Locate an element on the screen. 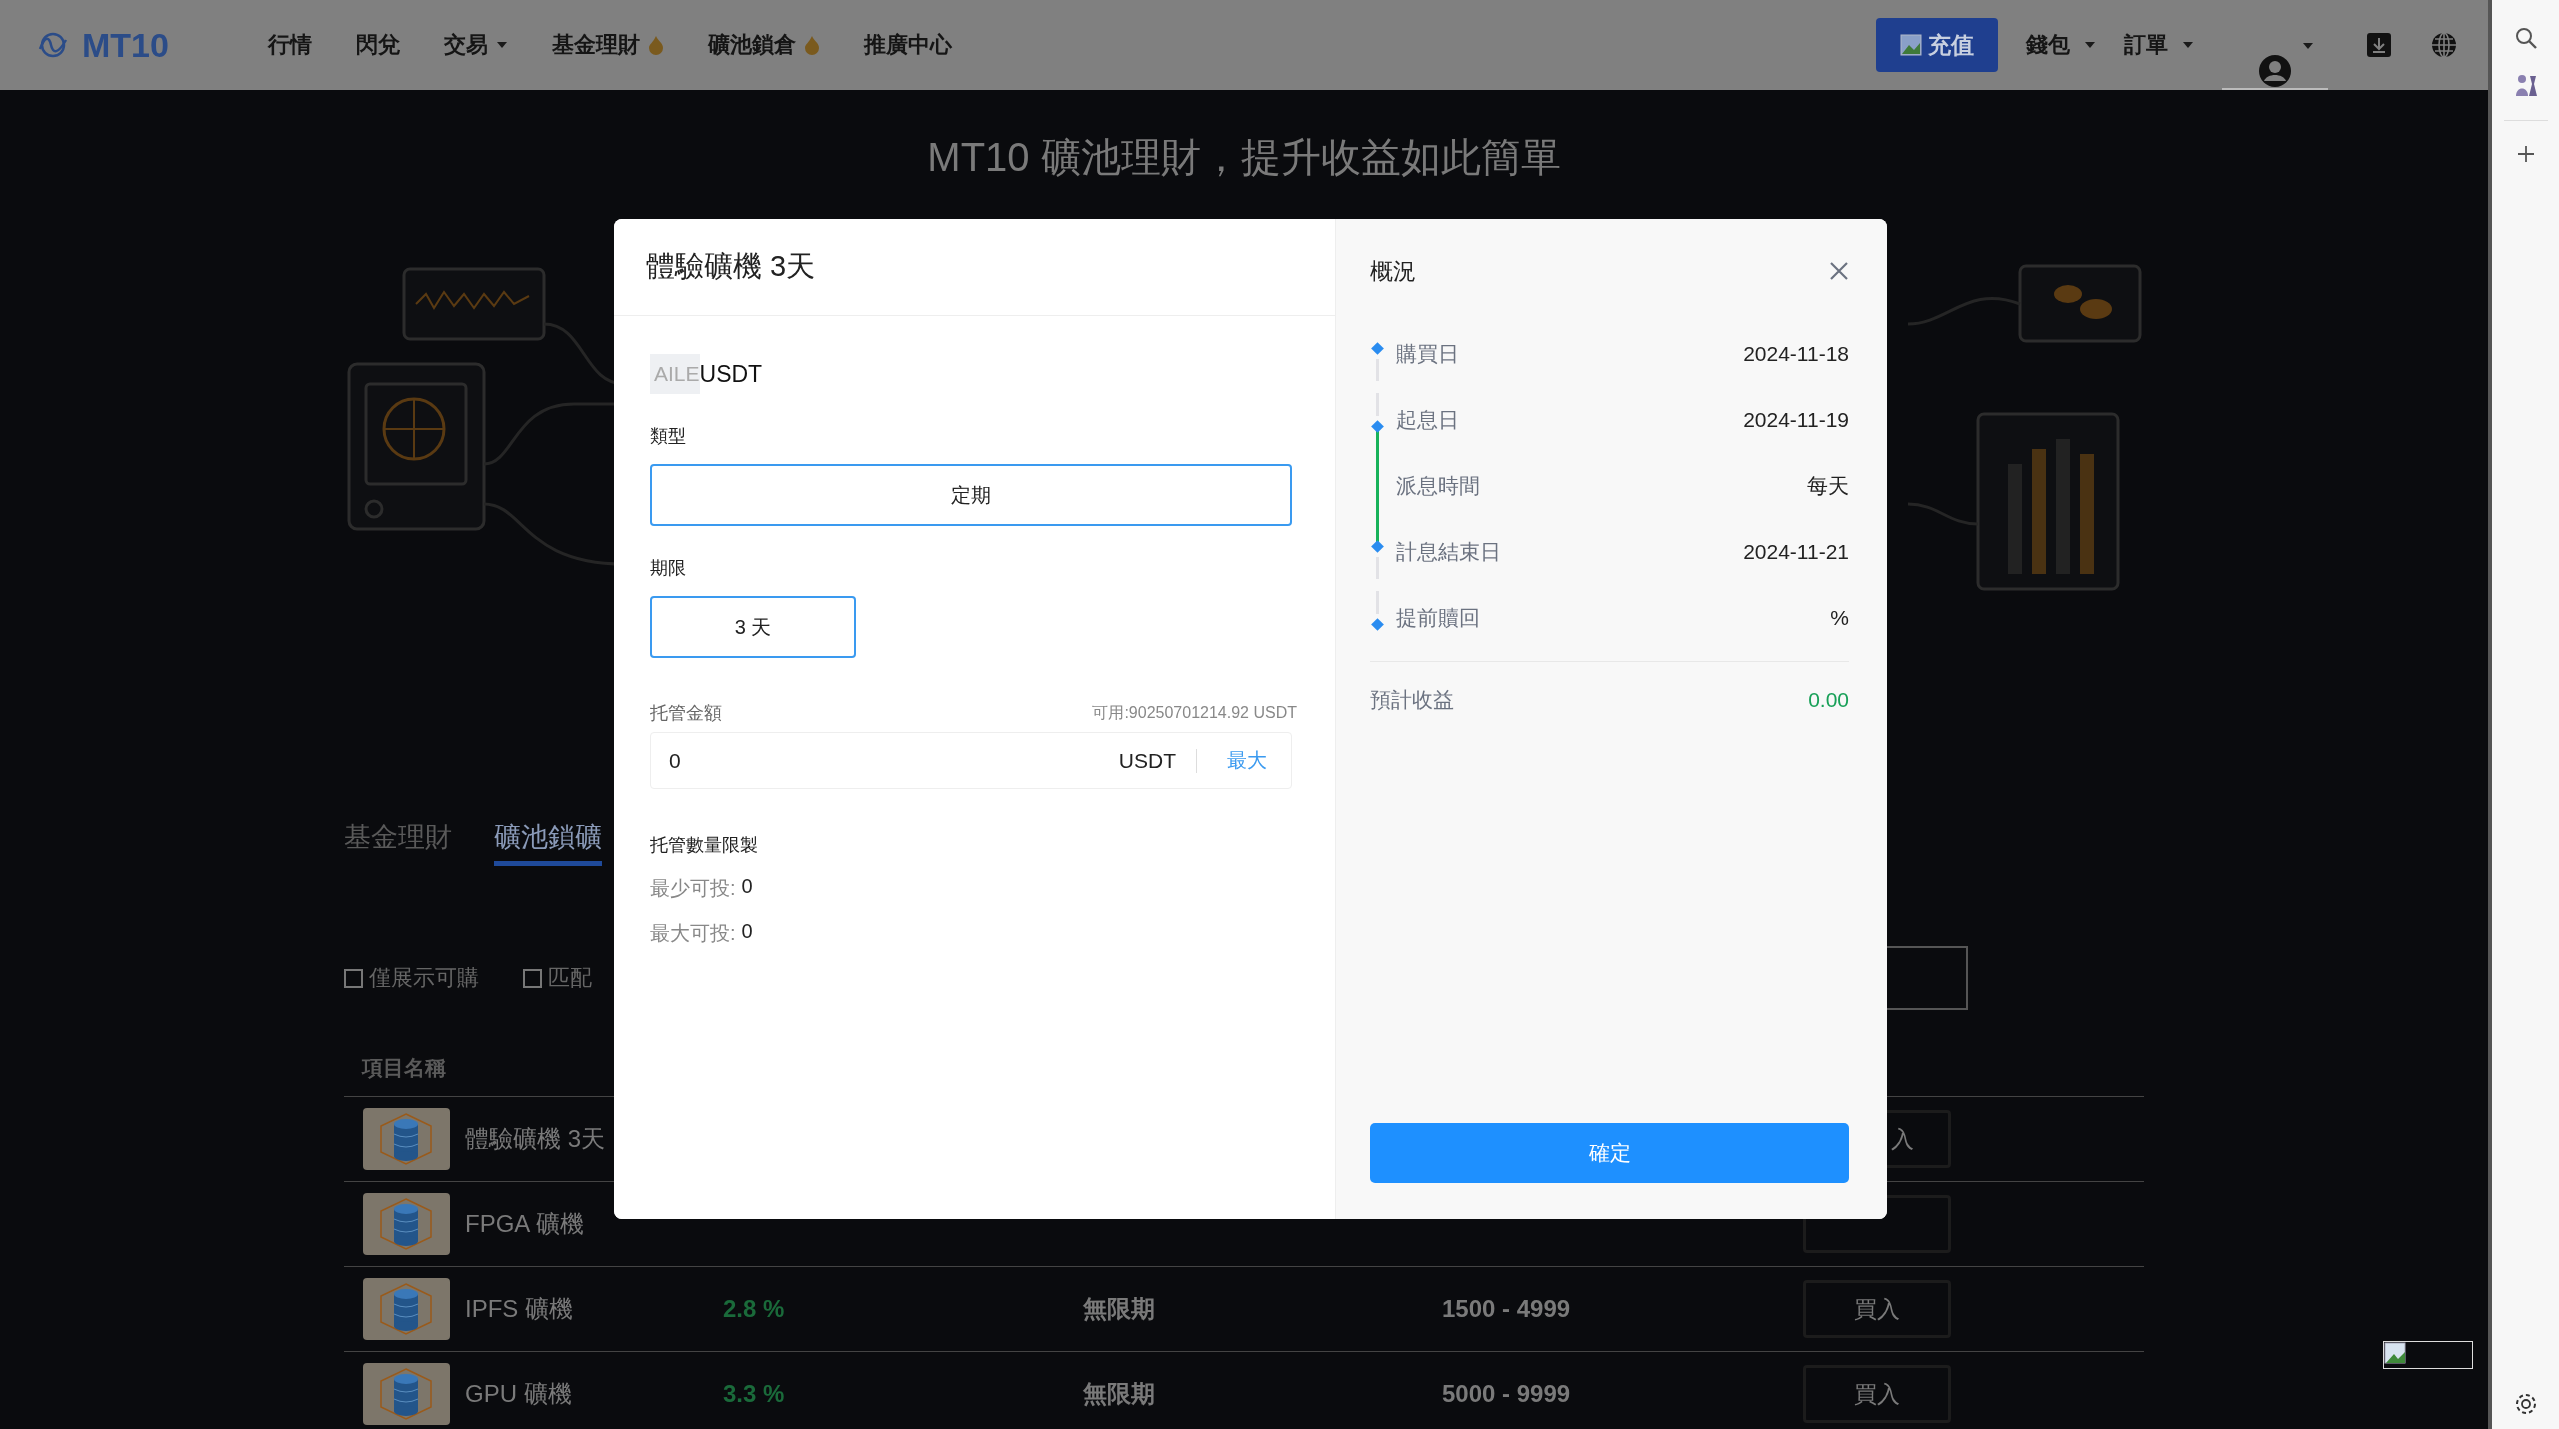 This screenshot has height=1429, width=2559. nav-item: 閃兌 is located at coordinates (378, 45).